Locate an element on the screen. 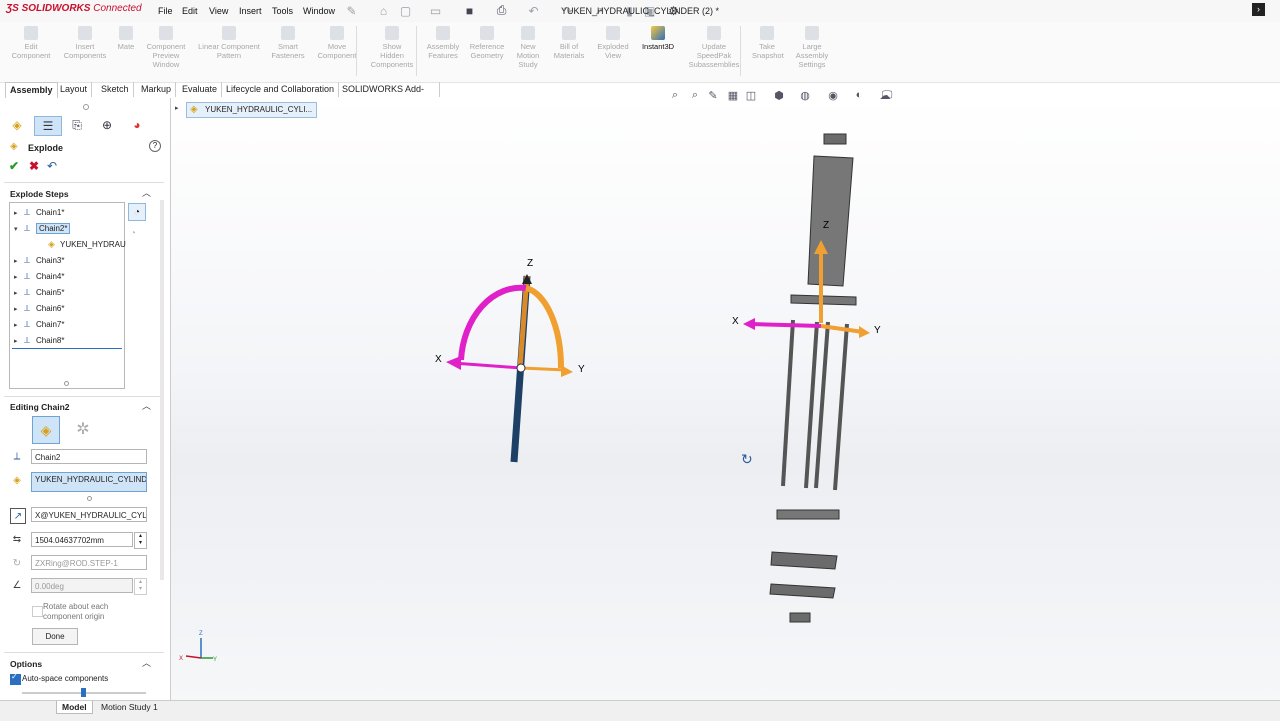 The height and width of the screenshot is (721, 1280). cmd-button-13: Instant3D is located at coordinates (658, 38).